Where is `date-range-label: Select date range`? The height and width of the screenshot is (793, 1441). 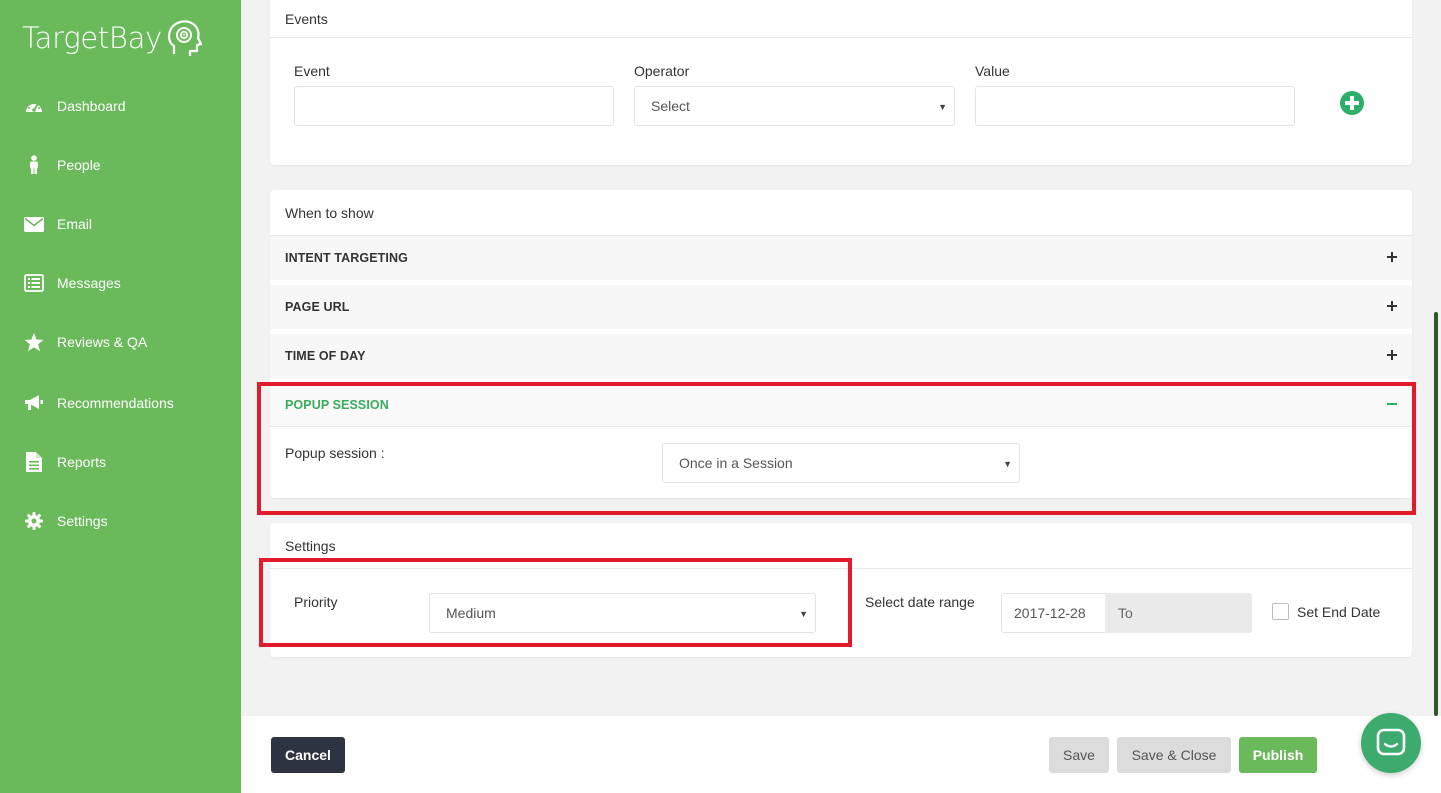
date-range-label: Select date range is located at coordinates (920, 602).